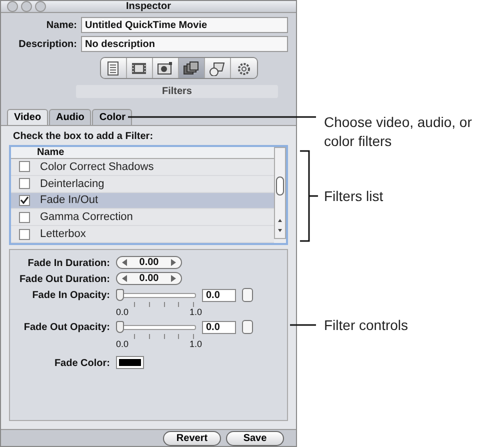  Describe the element at coordinates (148, 6) in the screenshot. I see `window-title: Inspector` at that location.